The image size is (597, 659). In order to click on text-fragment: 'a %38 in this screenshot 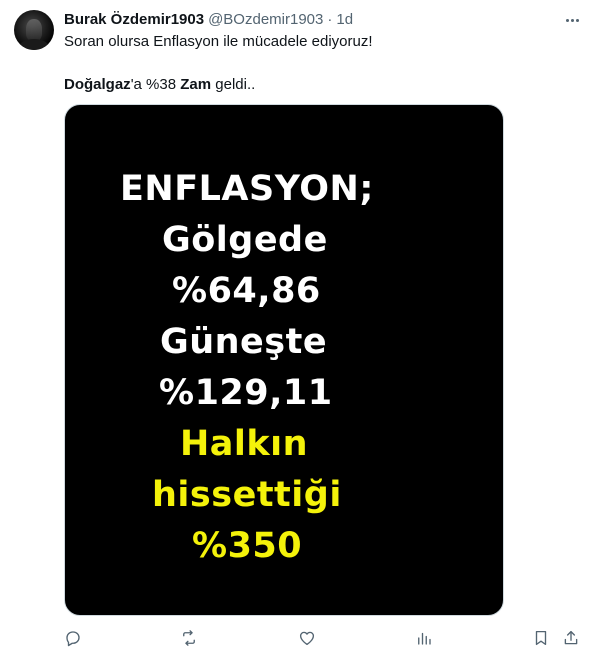, I will do `click(155, 84)`.